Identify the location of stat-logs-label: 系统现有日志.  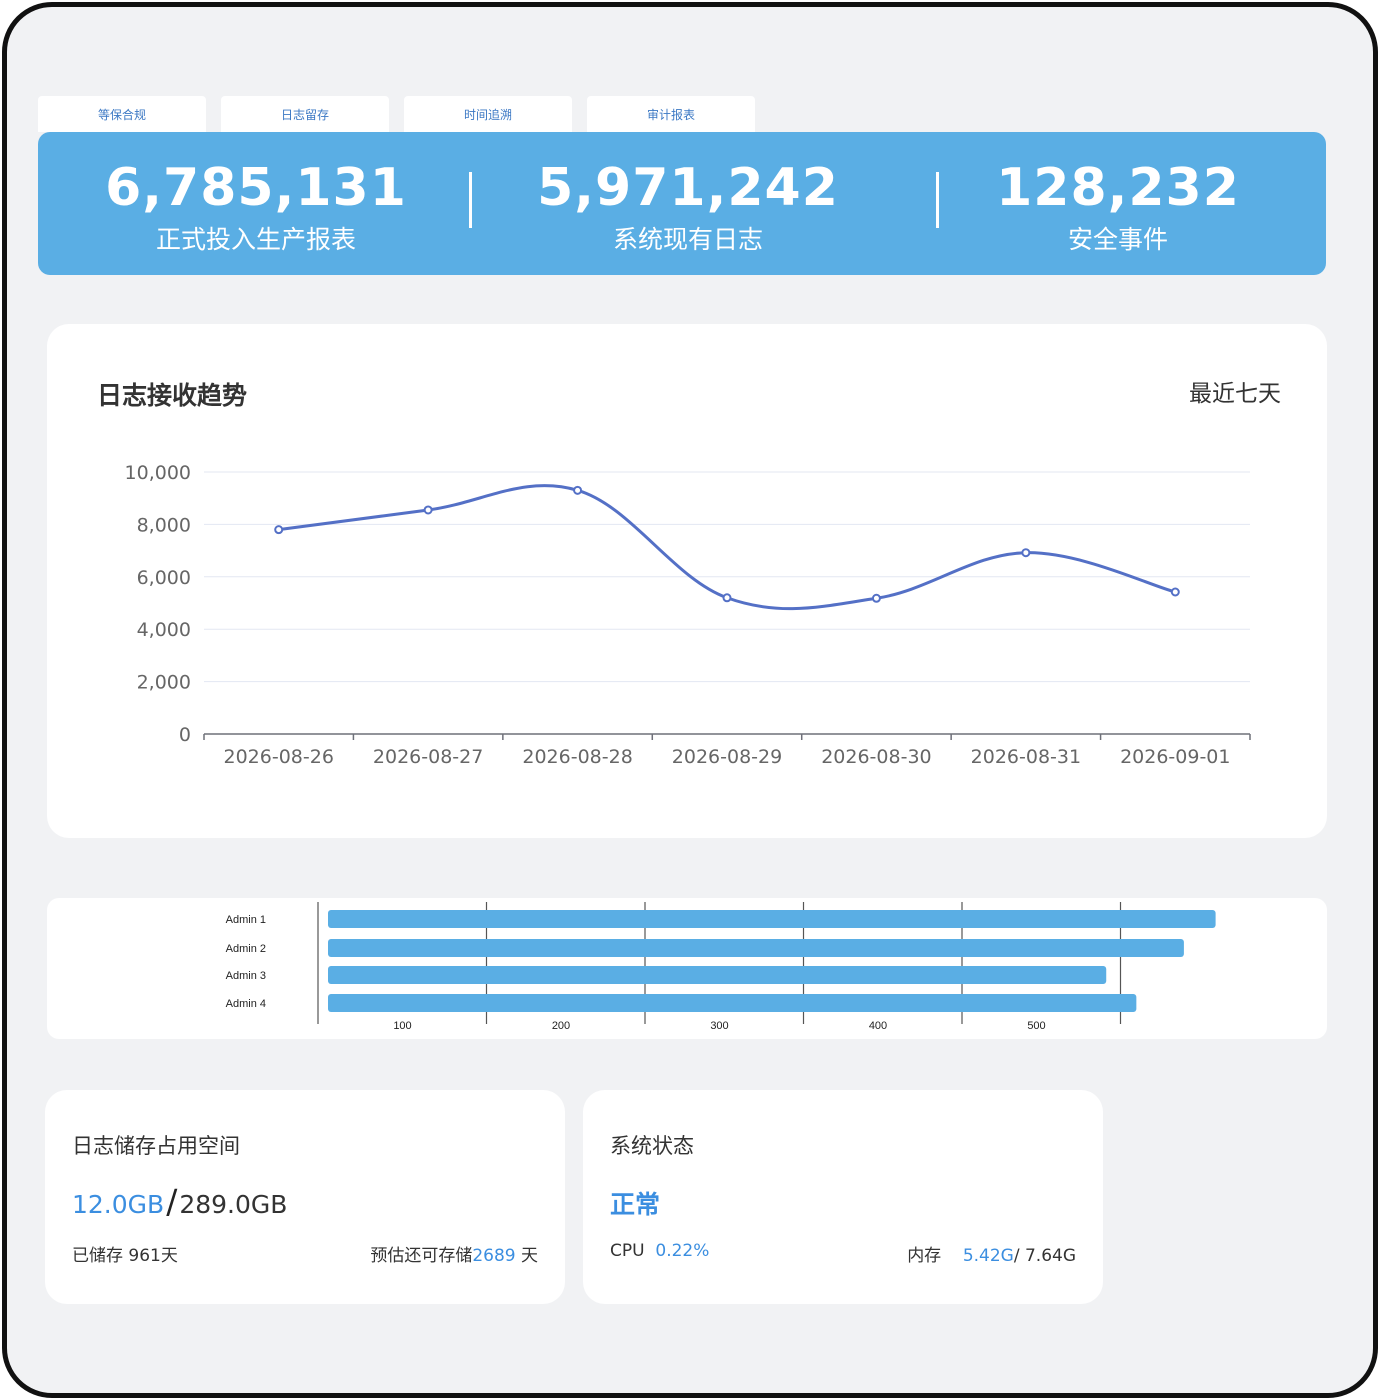
(687, 239).